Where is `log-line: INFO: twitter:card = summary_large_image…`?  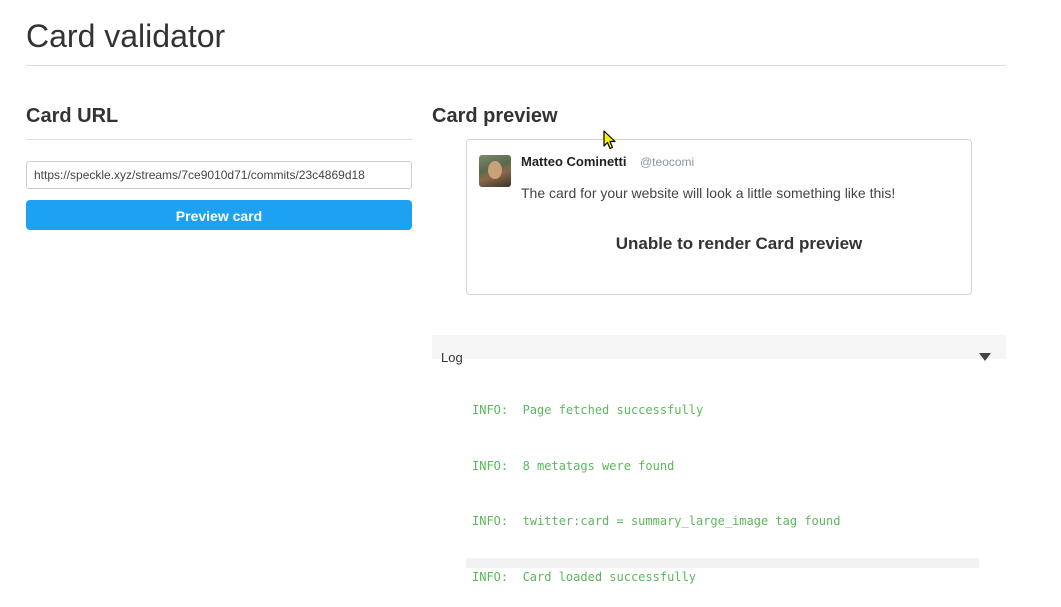
log-line: INFO: twitter:card = summary_large_image… is located at coordinates (656, 521).